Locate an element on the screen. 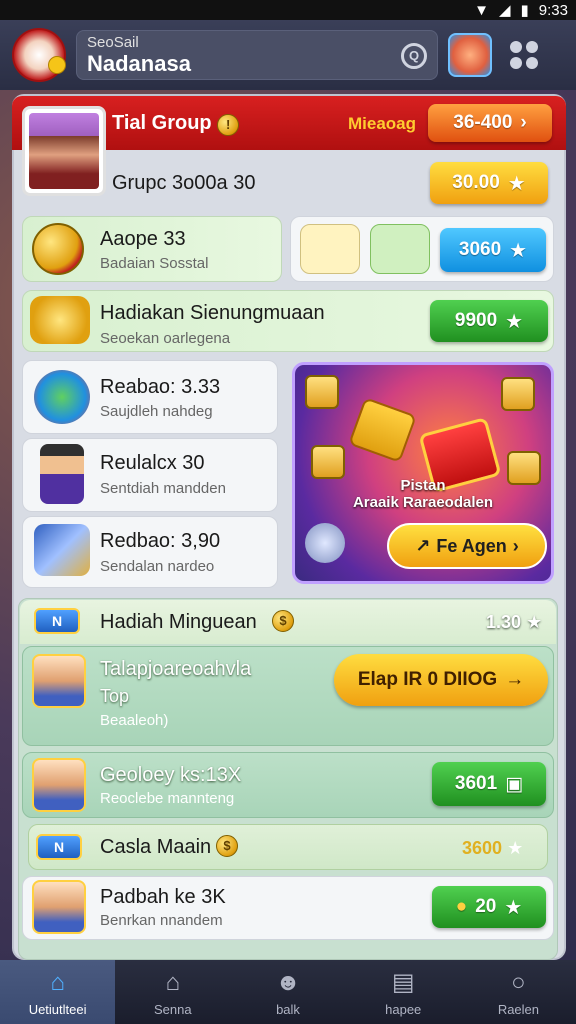 This screenshot has width=576, height=1024. list-item-subtitle: Sendalan nardeo is located at coordinates (157, 566).